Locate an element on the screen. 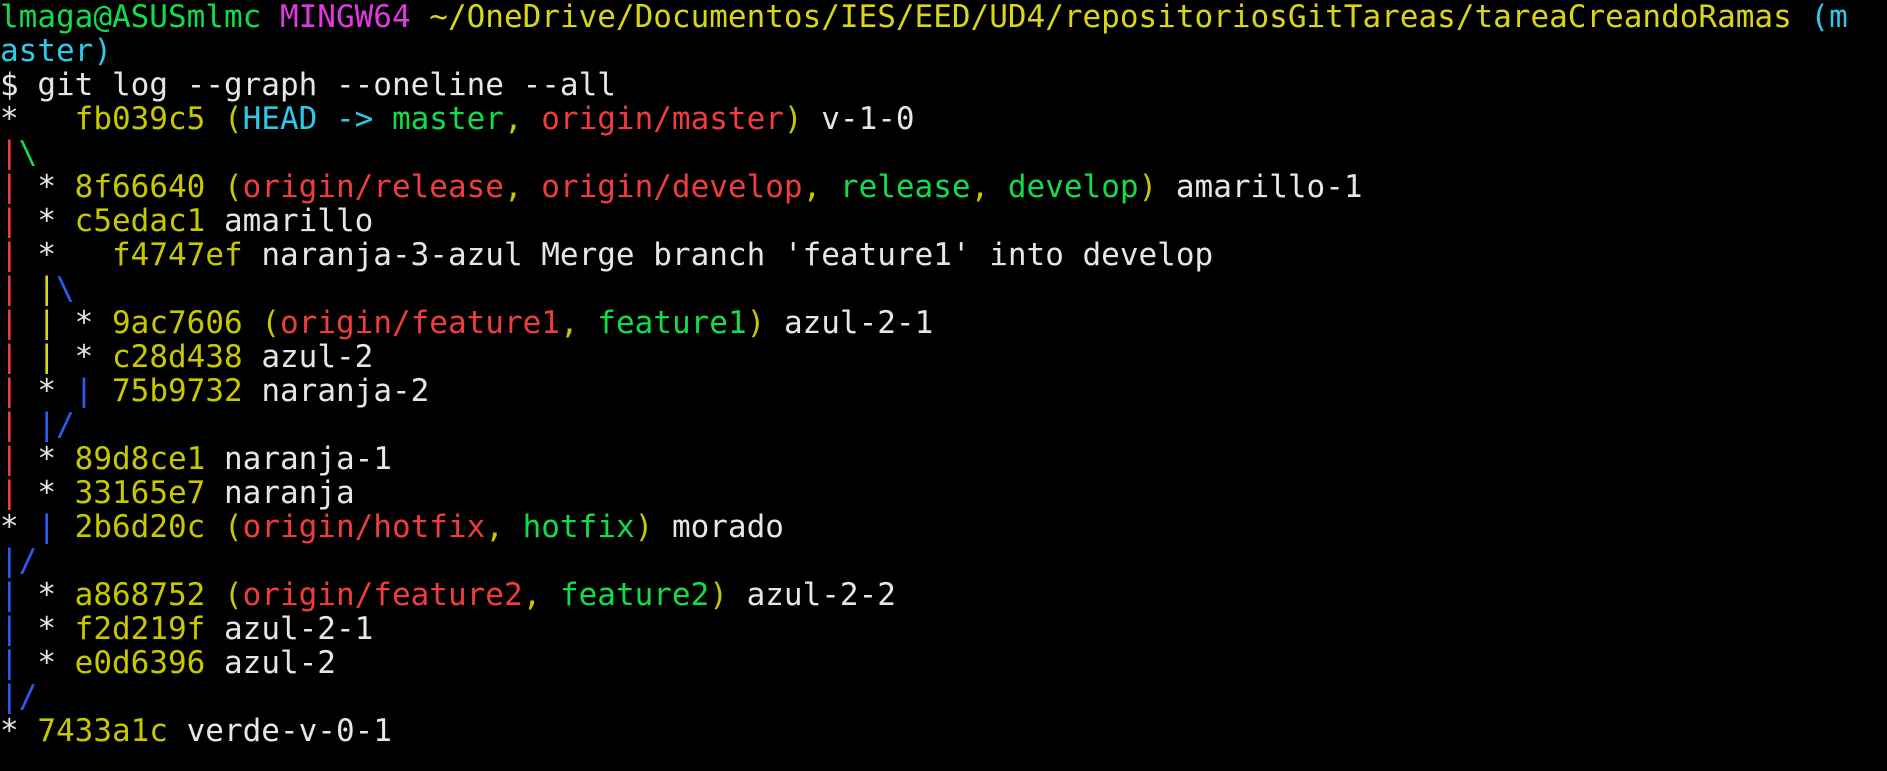  log-segment: azul-2-1 is located at coordinates (289, 629).